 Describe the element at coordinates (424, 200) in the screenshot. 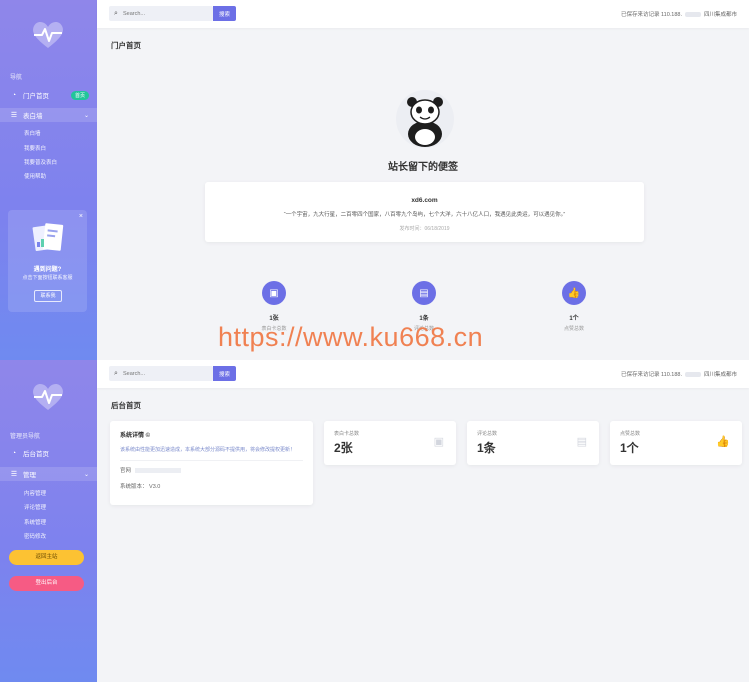

I see `note-site: xd6.com` at that location.